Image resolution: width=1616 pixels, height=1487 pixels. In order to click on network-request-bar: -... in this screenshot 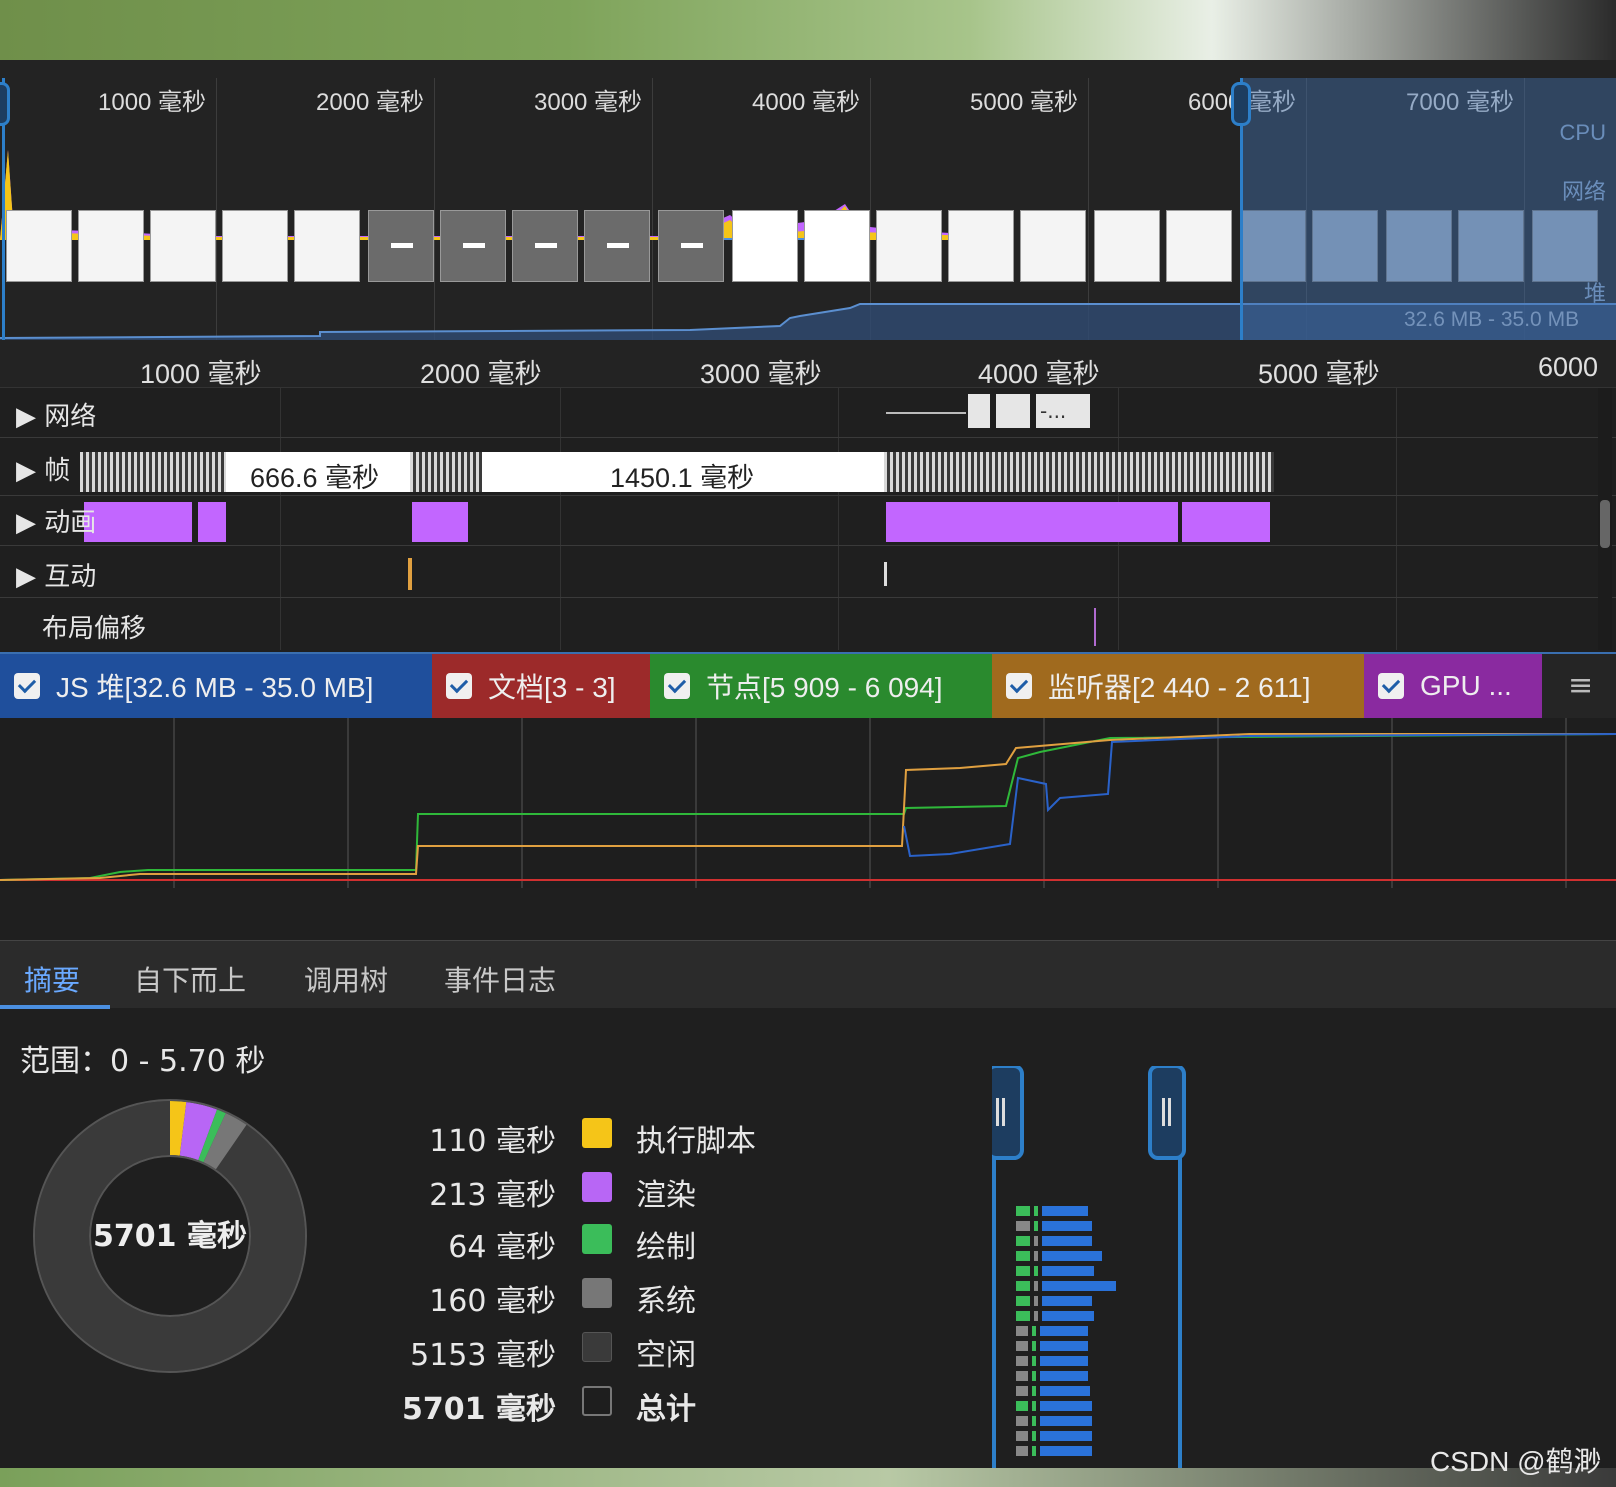, I will do `click(1063, 411)`.